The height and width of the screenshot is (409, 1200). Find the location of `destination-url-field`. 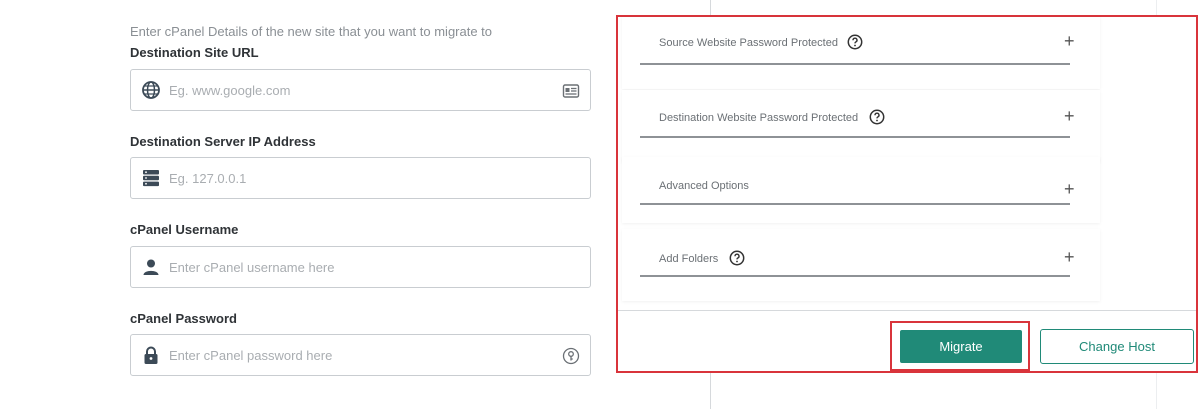

destination-url-field is located at coordinates (360, 90).